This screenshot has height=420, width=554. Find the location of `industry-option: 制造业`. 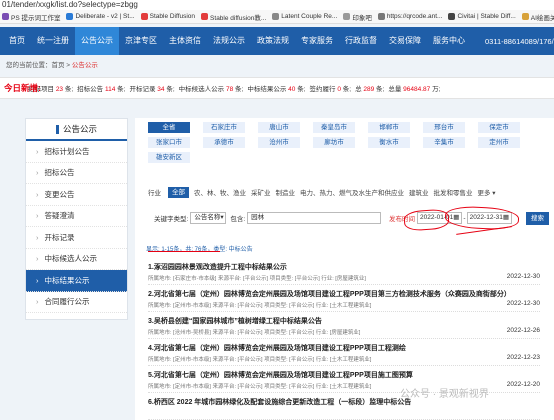

industry-option: 制造业 is located at coordinates (286, 192).